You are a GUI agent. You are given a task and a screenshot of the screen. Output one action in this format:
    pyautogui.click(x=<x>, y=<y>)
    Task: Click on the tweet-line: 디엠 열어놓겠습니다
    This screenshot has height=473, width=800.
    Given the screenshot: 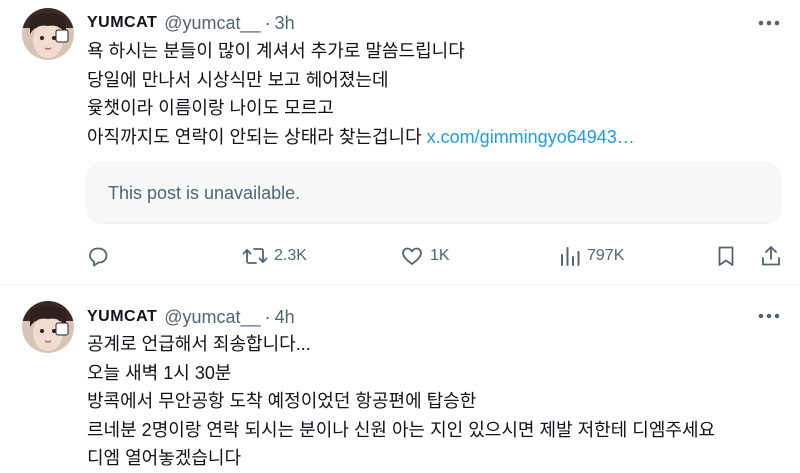 What is the action you would take?
    pyautogui.click(x=164, y=458)
    